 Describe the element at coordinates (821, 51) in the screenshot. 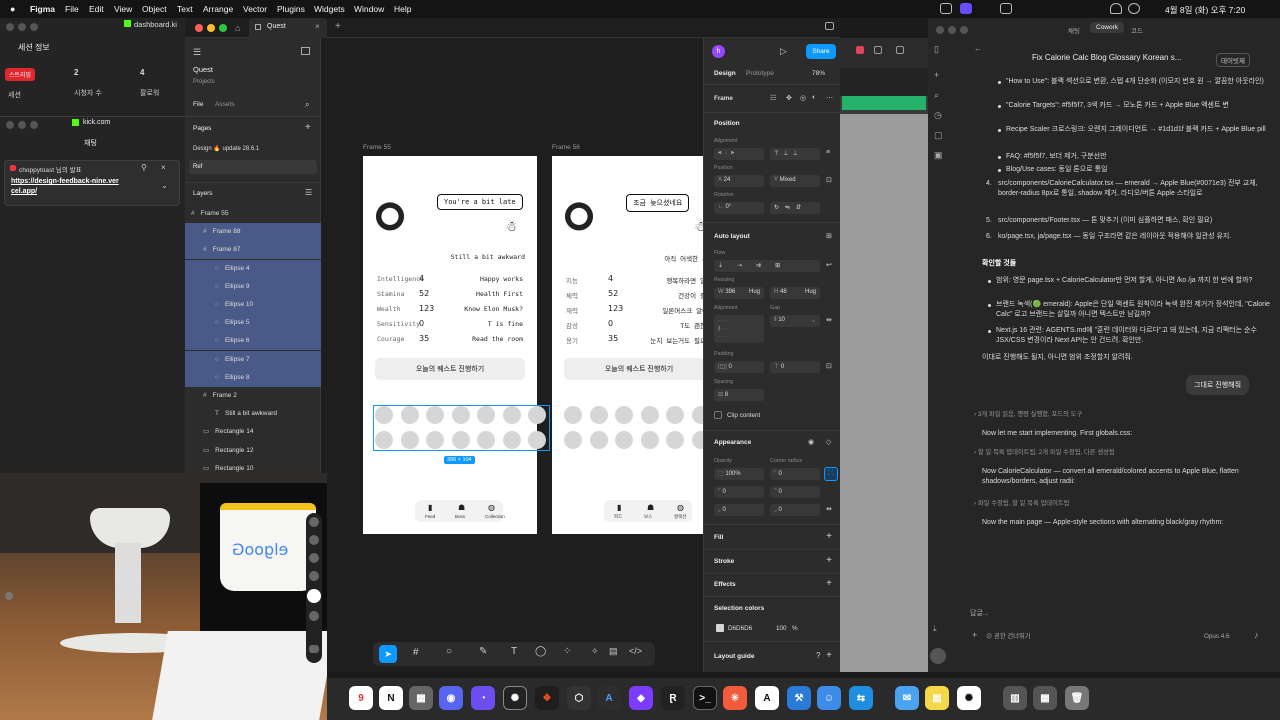

I see `share-button: Share` at that location.